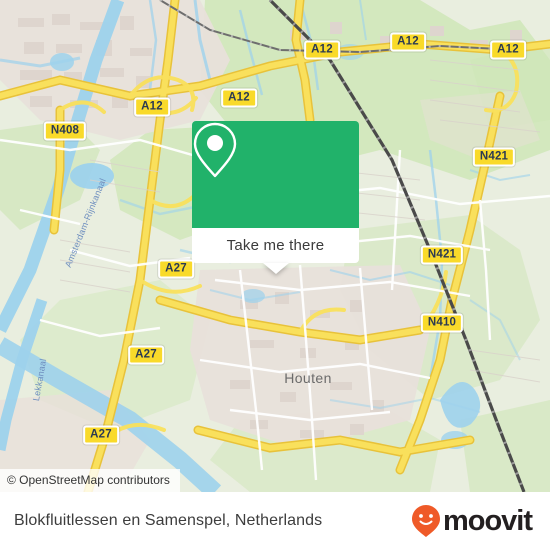  Describe the element at coordinates (487, 520) in the screenshot. I see `moovit-wordmark: moovit` at that location.